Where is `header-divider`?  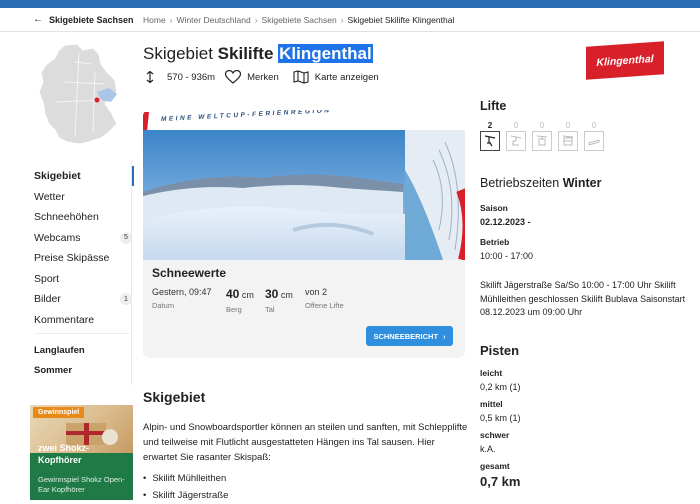 header-divider is located at coordinates (350, 31).